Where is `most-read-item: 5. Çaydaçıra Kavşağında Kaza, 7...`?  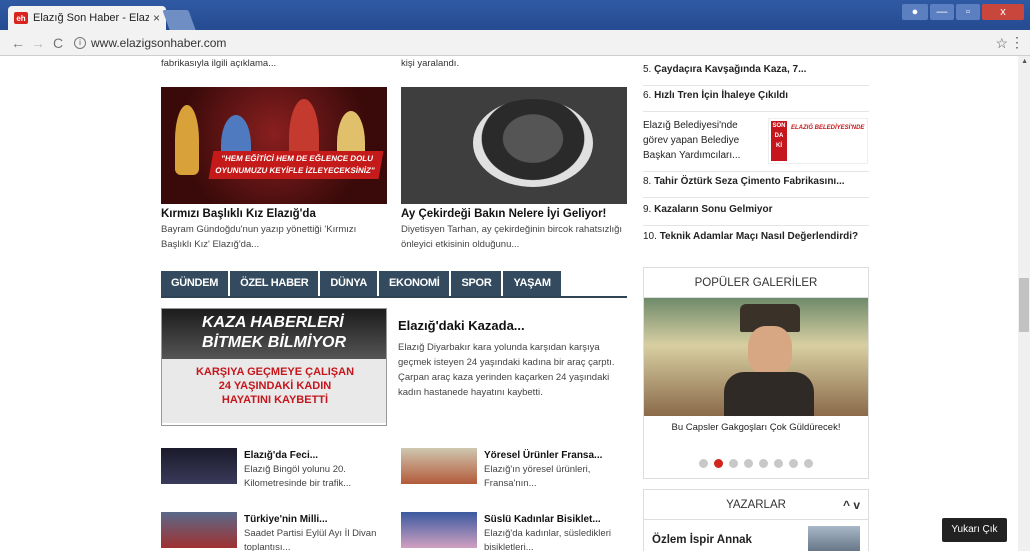 most-read-item: 5. Çaydaçıra Kavşağında Kaza, 7... is located at coordinates (756, 75).